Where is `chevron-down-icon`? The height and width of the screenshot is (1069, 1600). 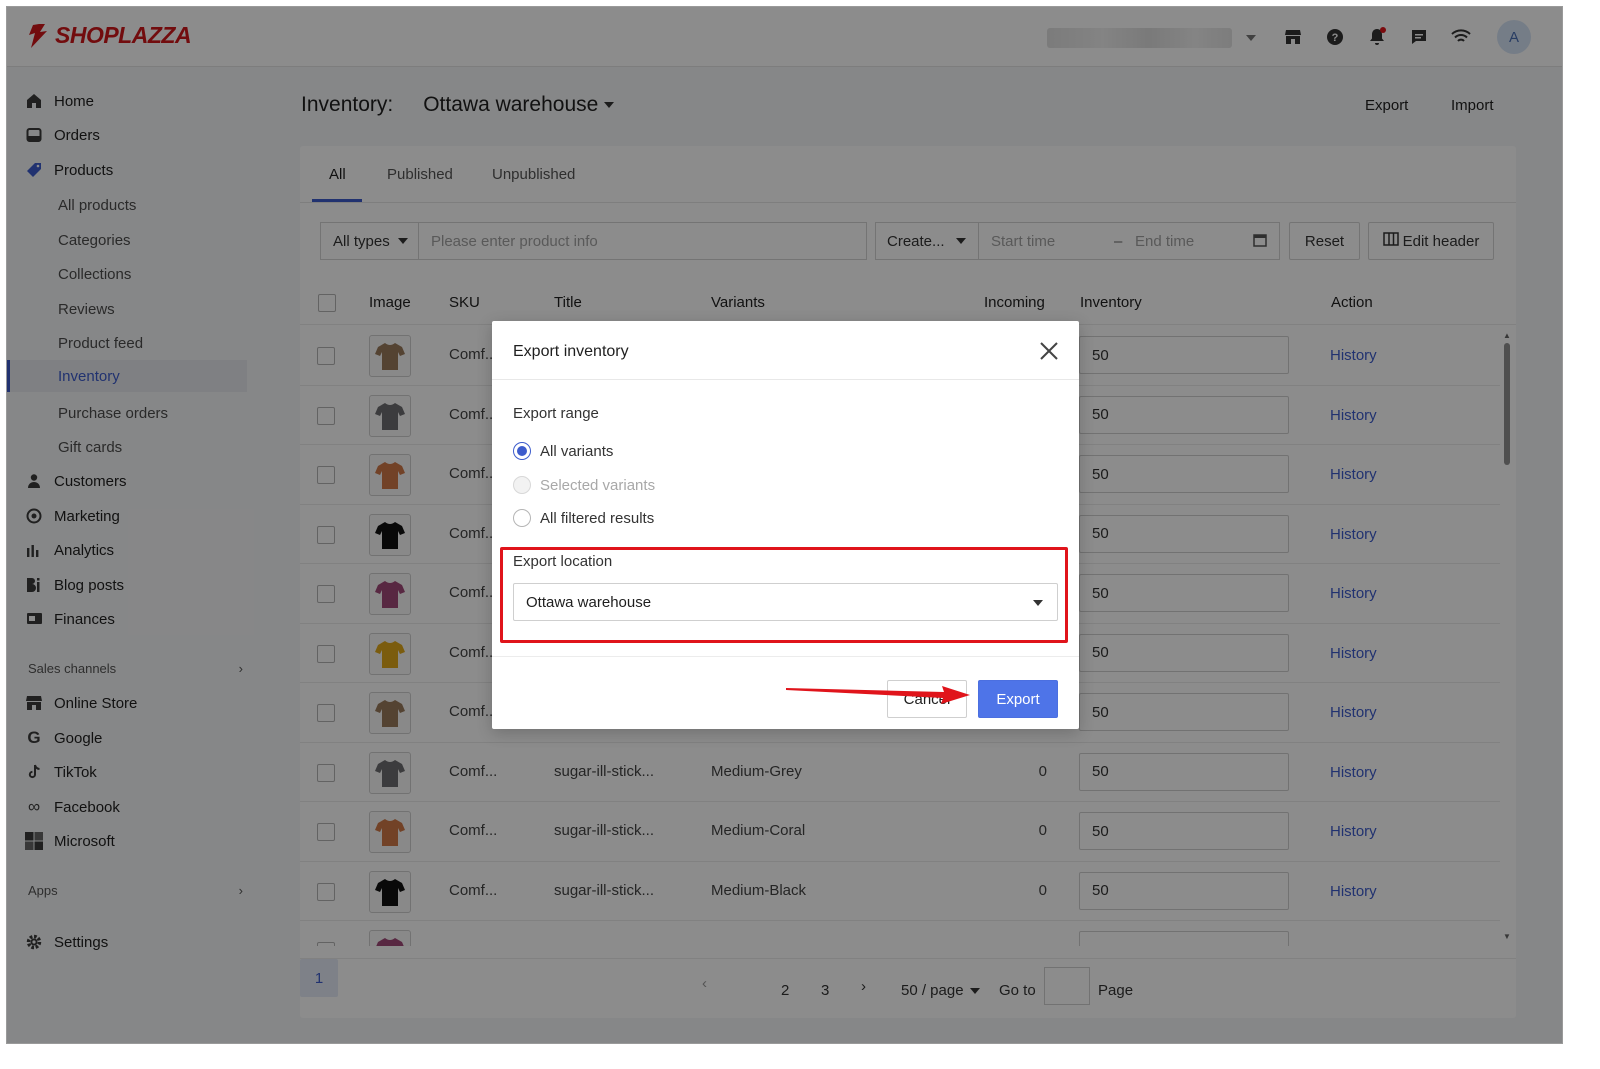
chevron-down-icon is located at coordinates (1038, 603).